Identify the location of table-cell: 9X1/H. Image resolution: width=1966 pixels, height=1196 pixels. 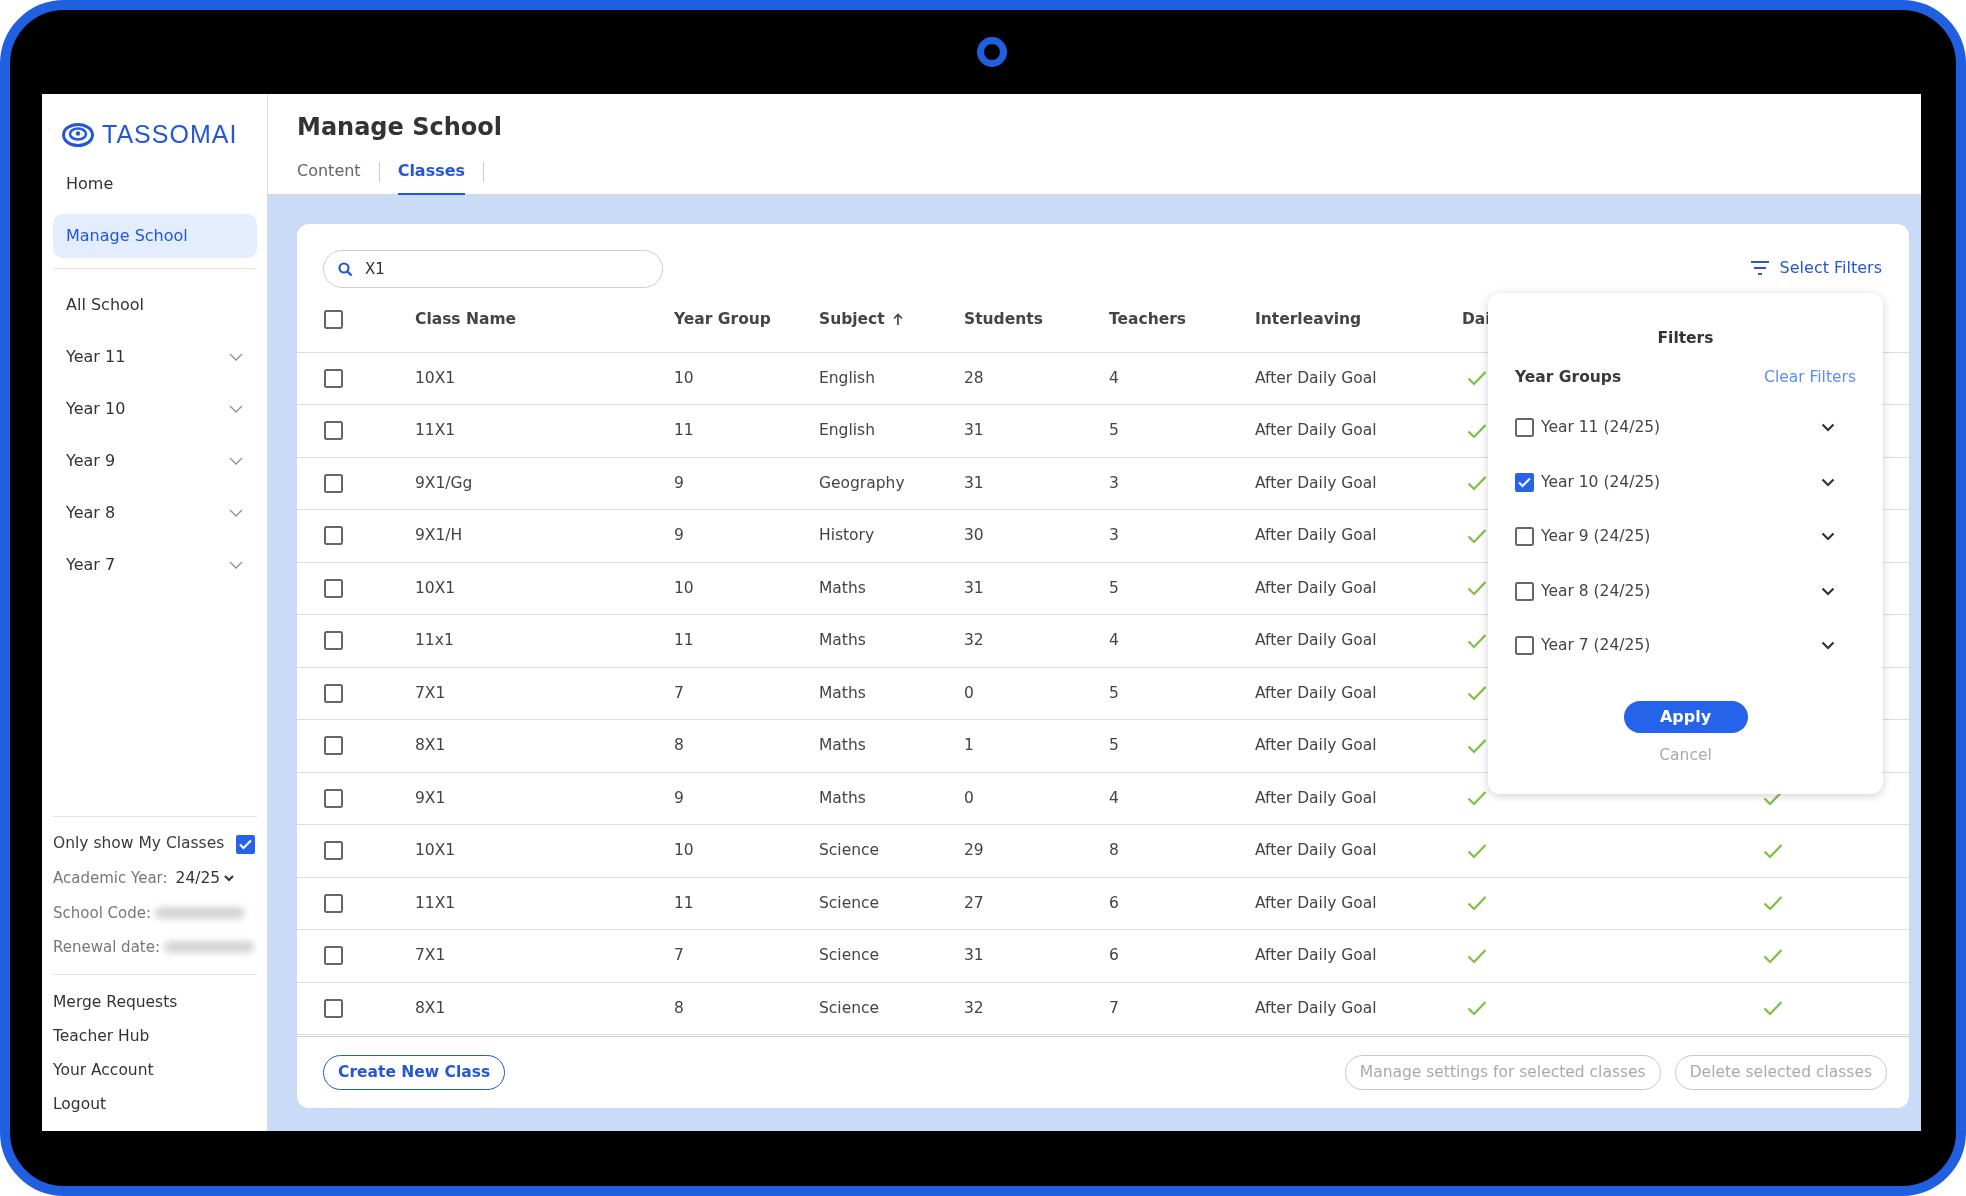
(543, 535).